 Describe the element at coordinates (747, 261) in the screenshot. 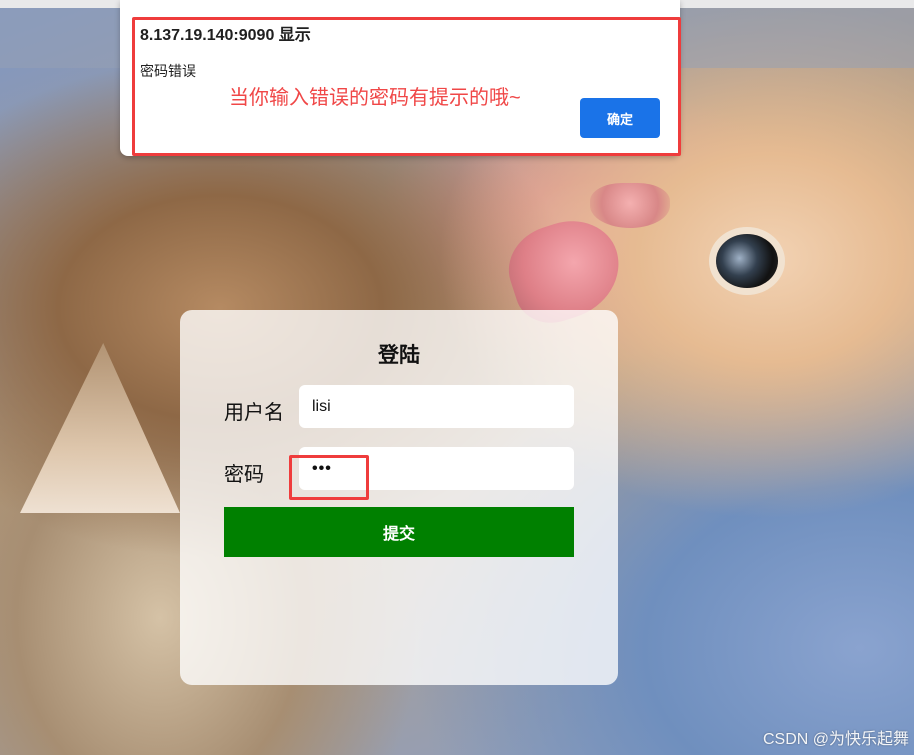

I see `cat-eye-shape` at that location.